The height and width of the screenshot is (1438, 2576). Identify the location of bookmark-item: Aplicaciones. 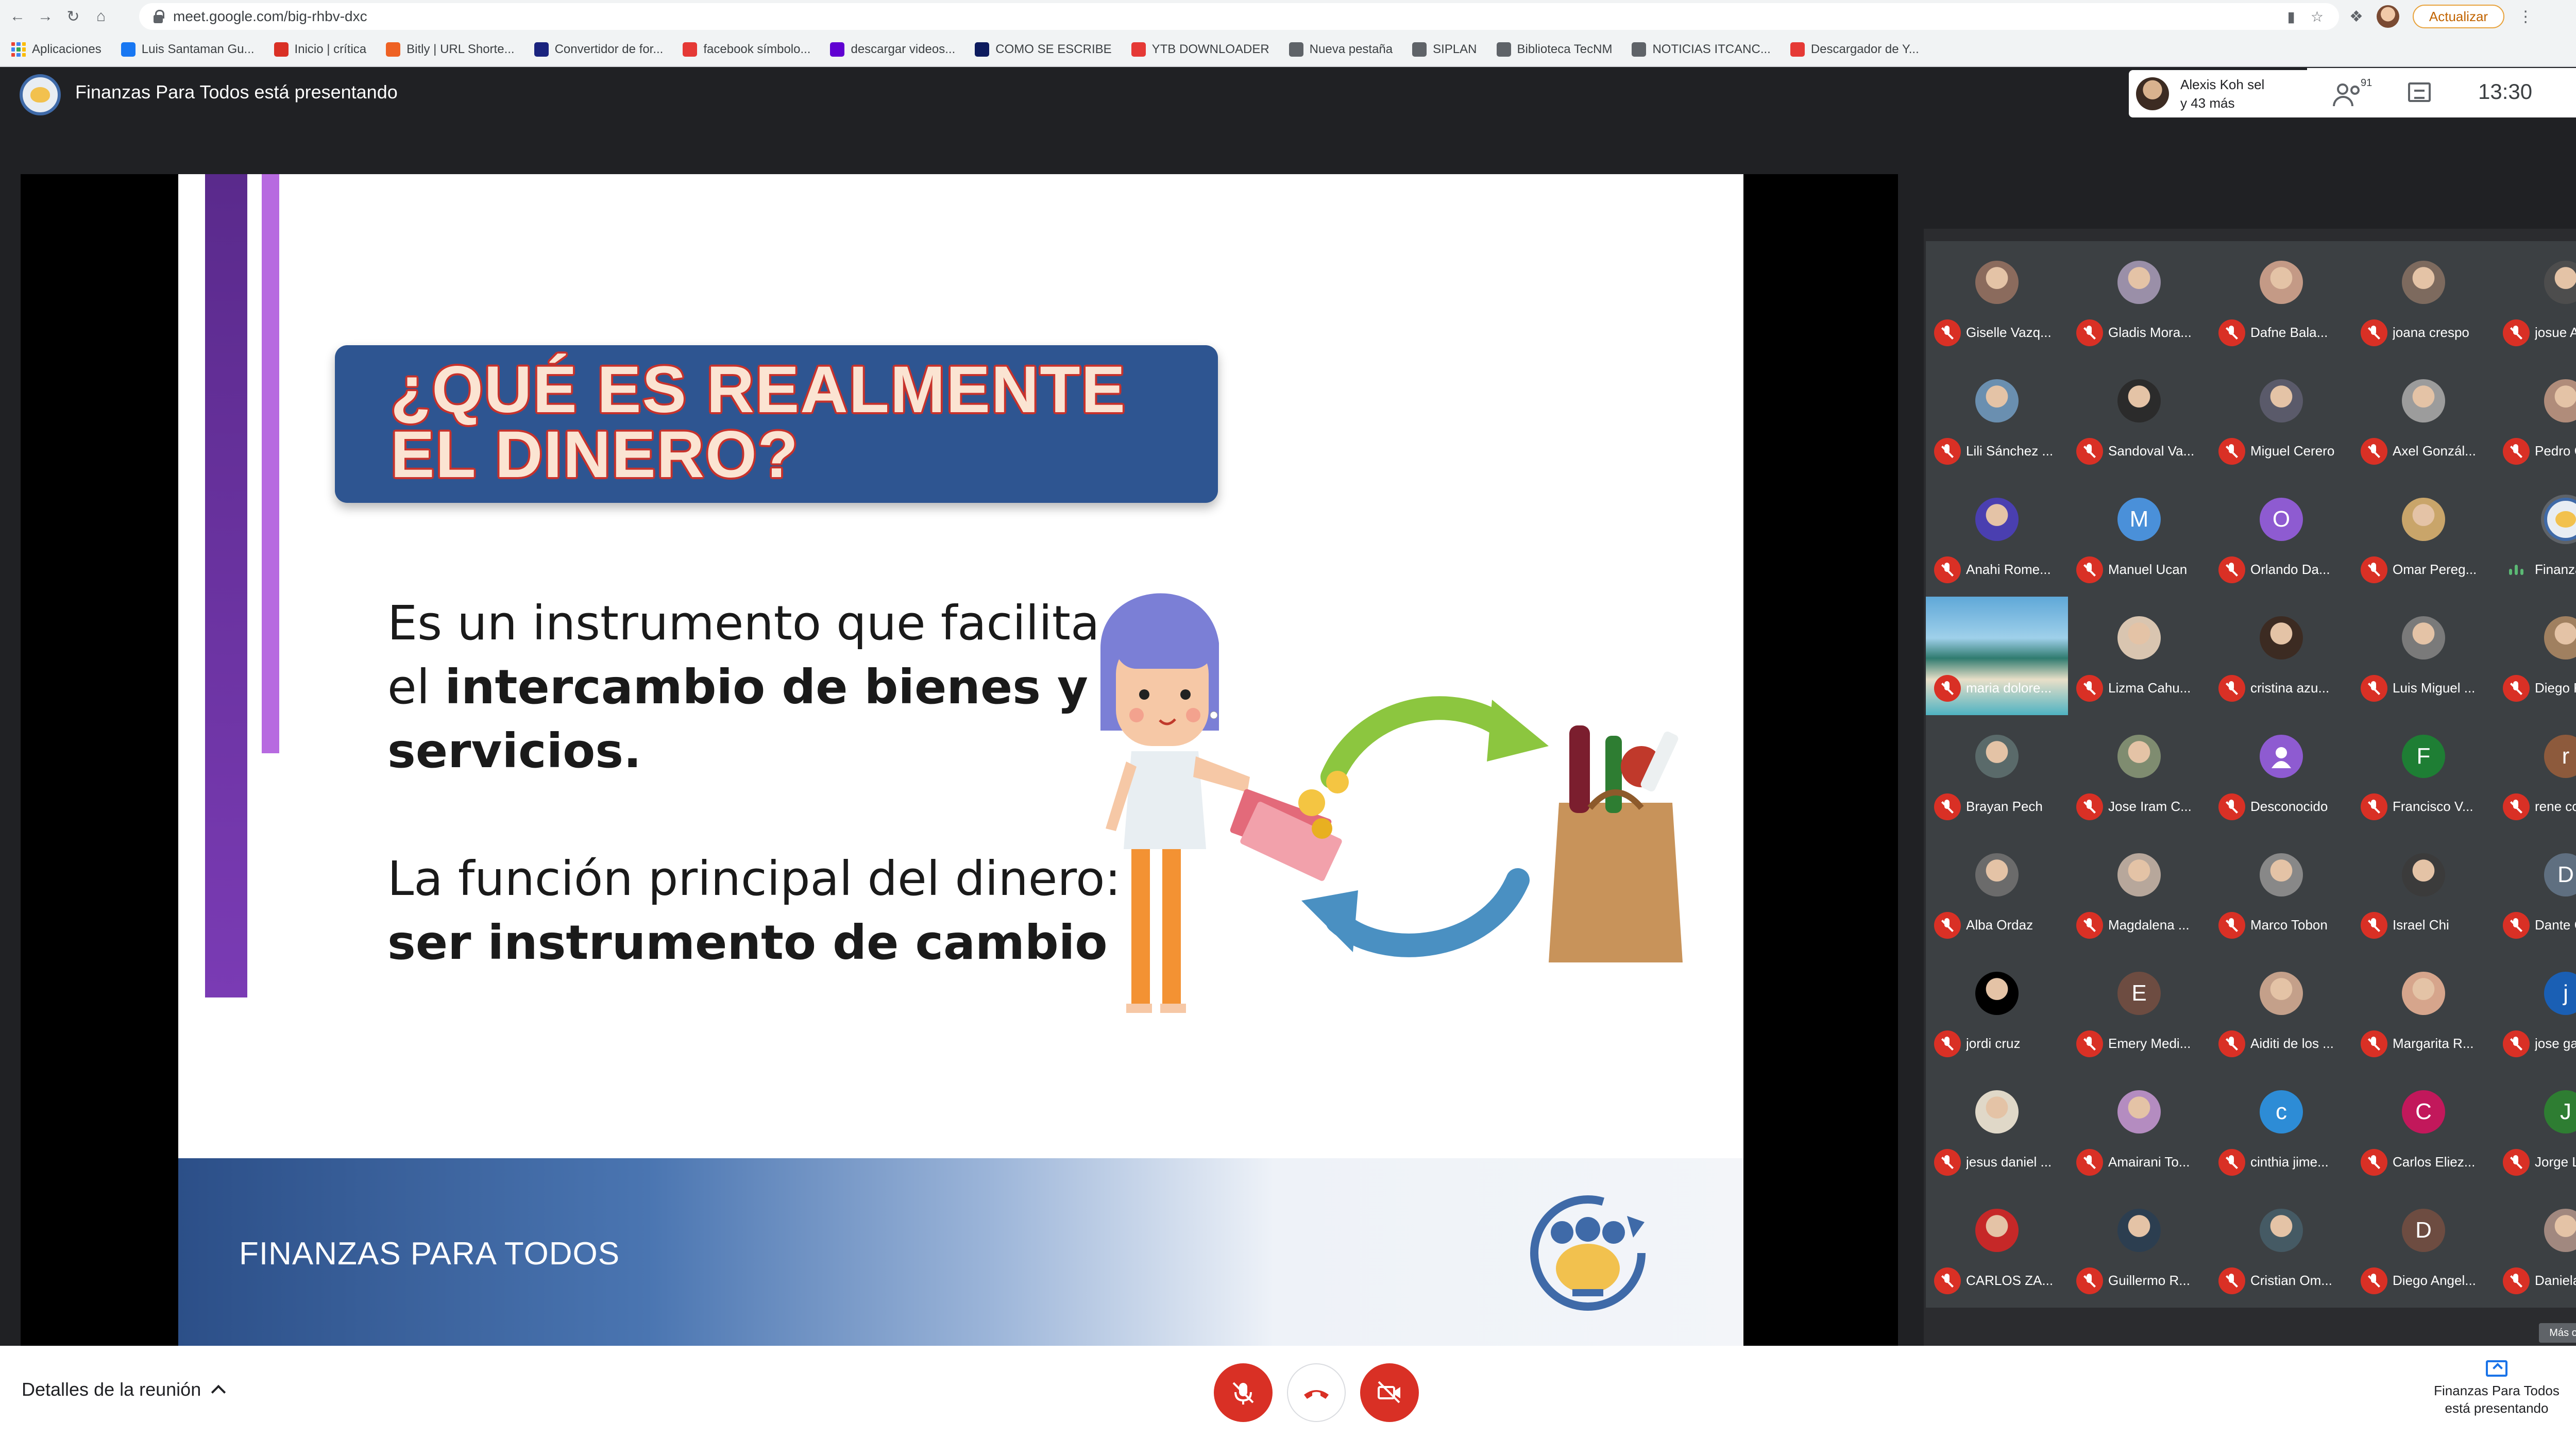
(56, 49).